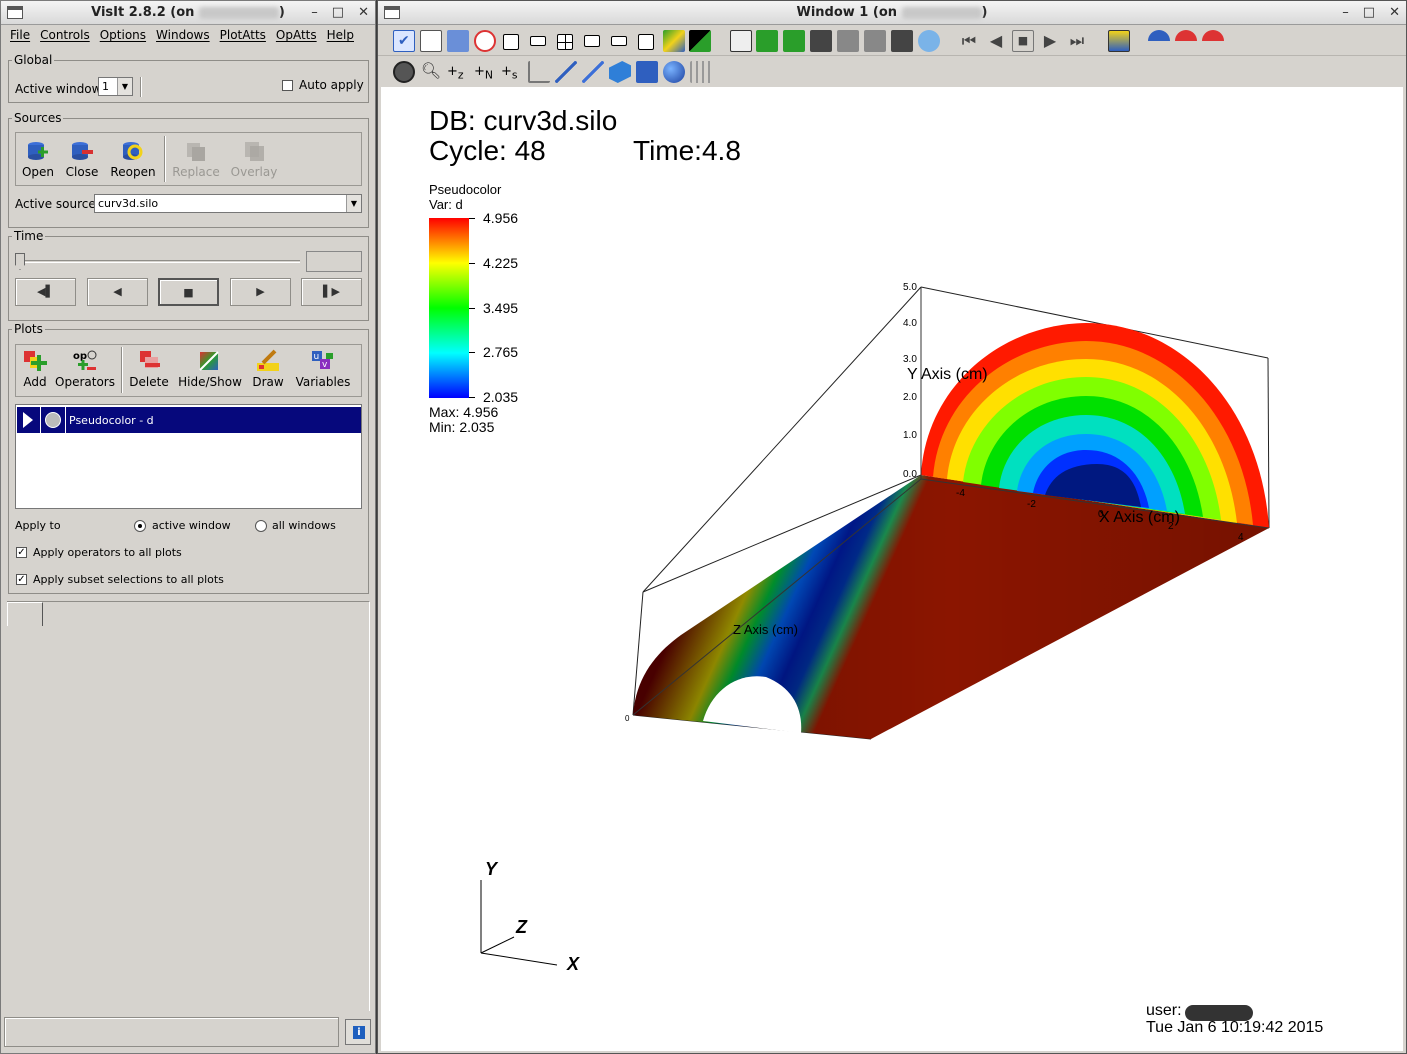  I want to click on replace-button: Replace, so click(196, 159).